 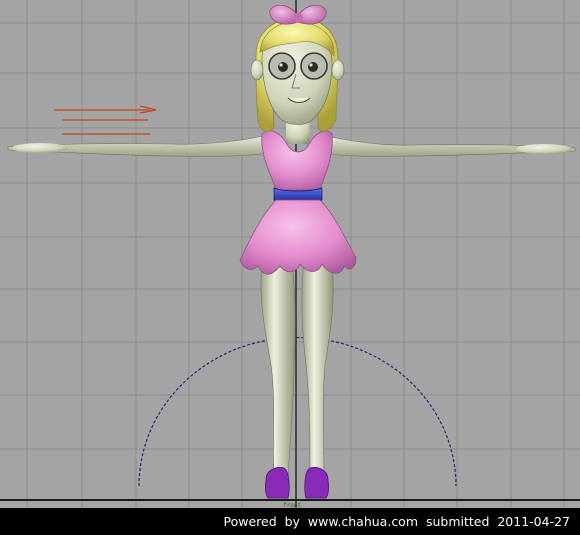 What do you see at coordinates (316, 483) in the screenshot?
I see `right-shoe` at bounding box center [316, 483].